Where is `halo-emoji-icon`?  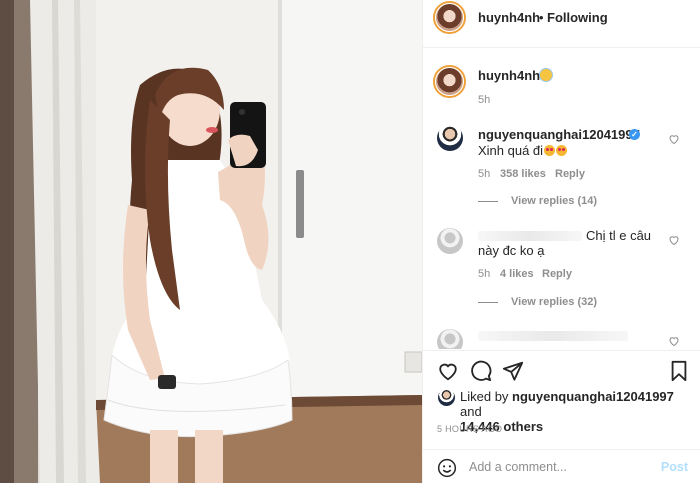 halo-emoji-icon is located at coordinates (546, 75).